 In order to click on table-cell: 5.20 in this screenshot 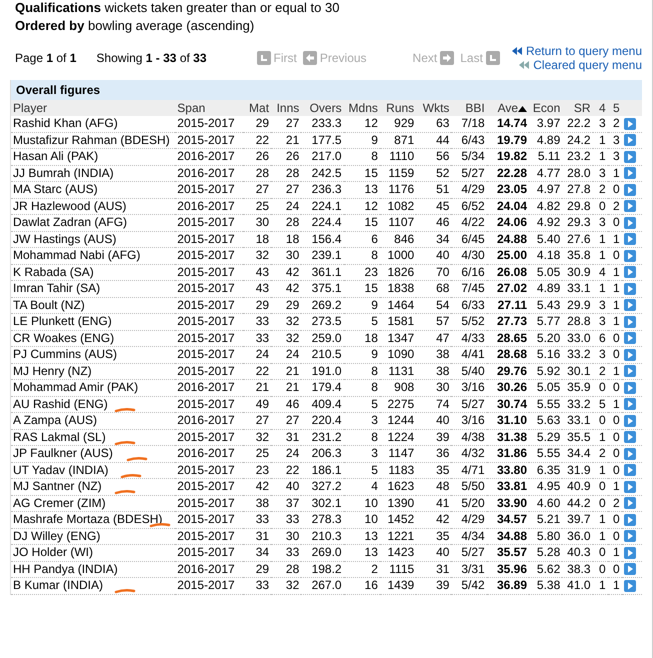, I will do `click(545, 338)`.